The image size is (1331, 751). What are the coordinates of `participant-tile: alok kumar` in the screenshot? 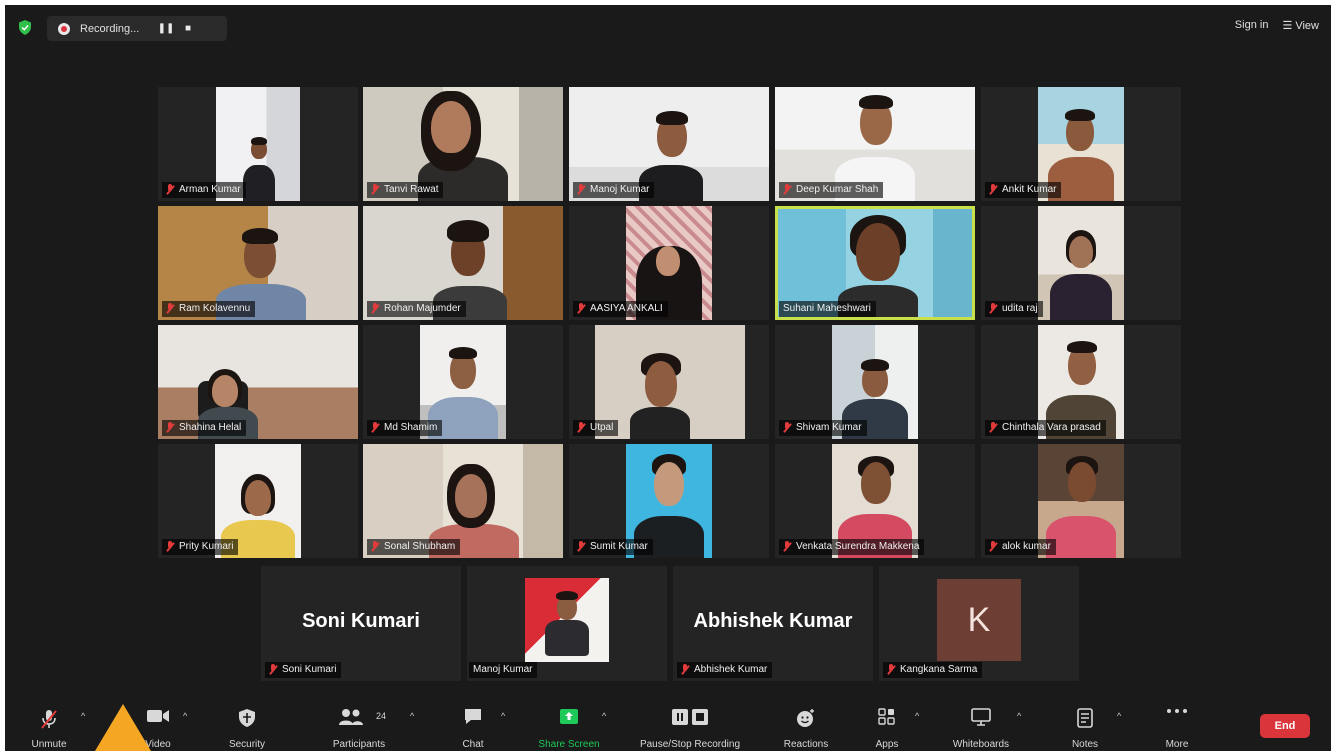 It's located at (1081, 501).